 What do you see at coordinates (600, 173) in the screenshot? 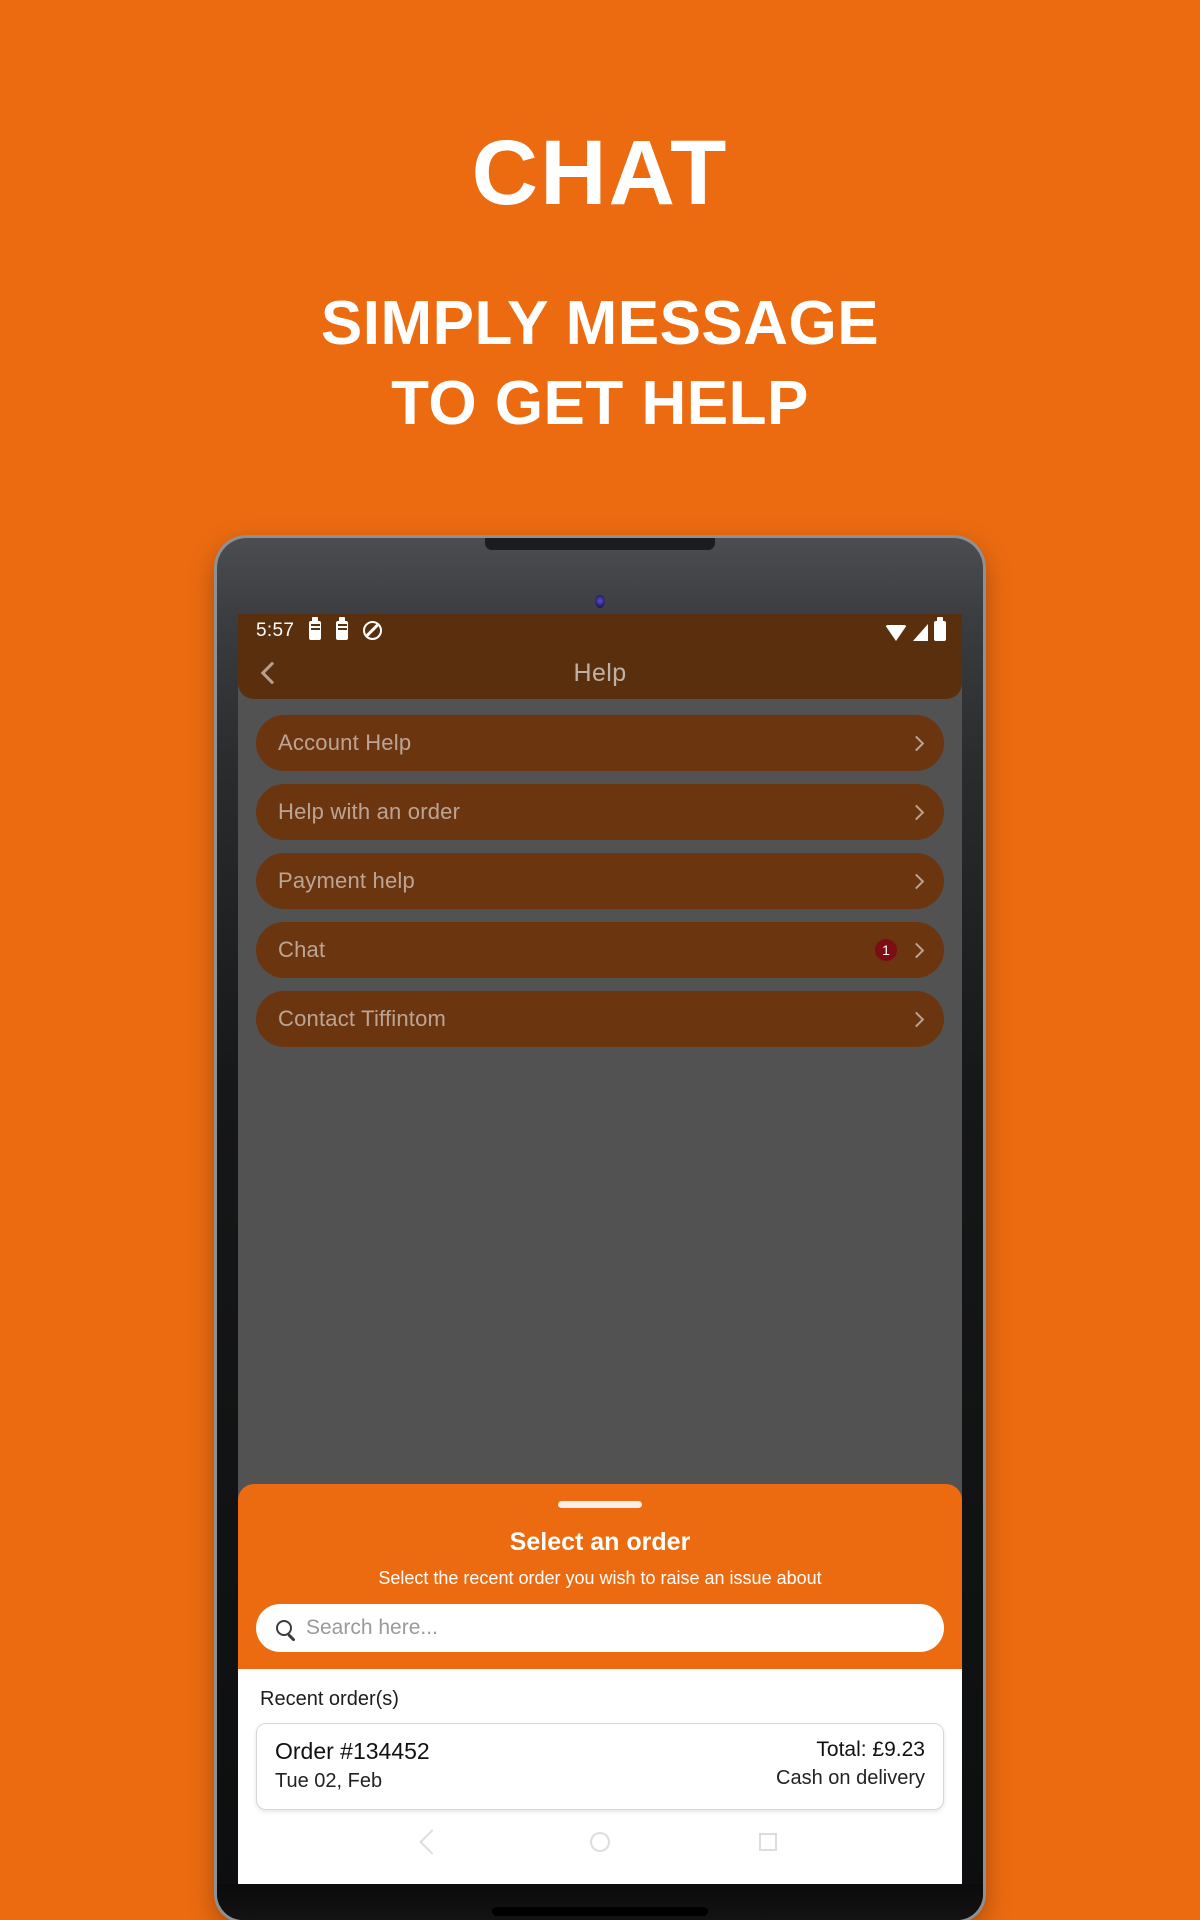
I see `page-title: CHAT` at bounding box center [600, 173].